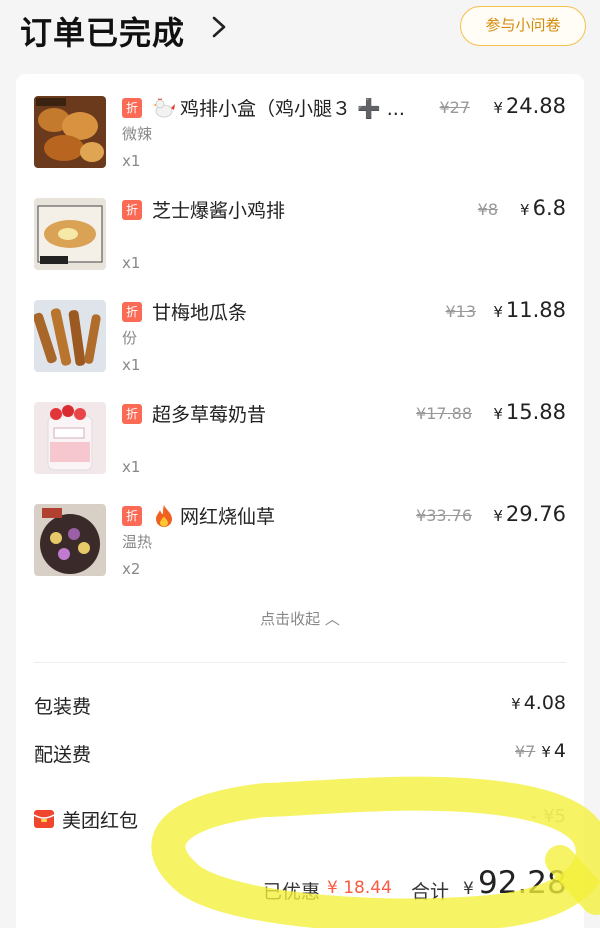 This screenshot has height=928, width=600. I want to click on list-item: 折 超多草莓奶昔 x1 ¥17.88 ¥15.88, so click(300, 451).